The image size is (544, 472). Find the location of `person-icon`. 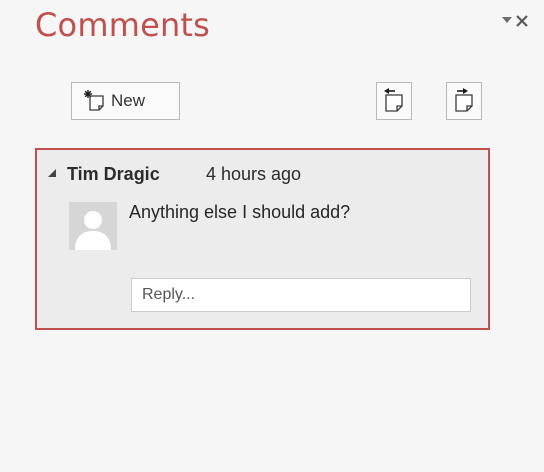

person-icon is located at coordinates (93, 226).